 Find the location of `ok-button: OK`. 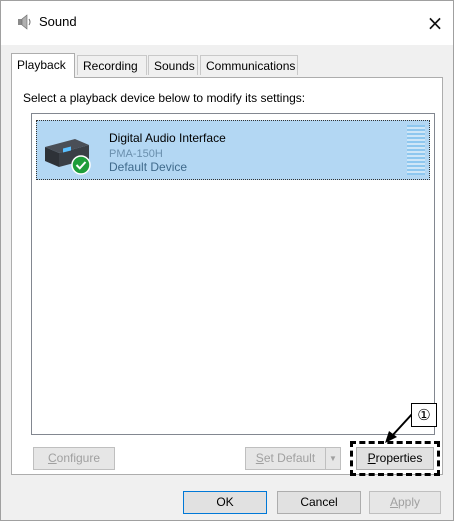

ok-button: OK is located at coordinates (225, 502).